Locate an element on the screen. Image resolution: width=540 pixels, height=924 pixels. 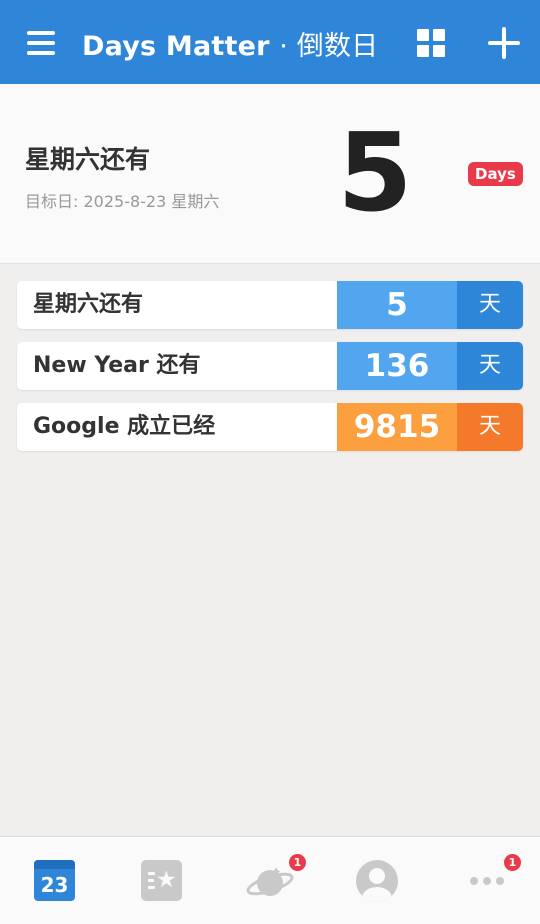
event-row: Google 成立已经 9815 天 is located at coordinates (270, 427).